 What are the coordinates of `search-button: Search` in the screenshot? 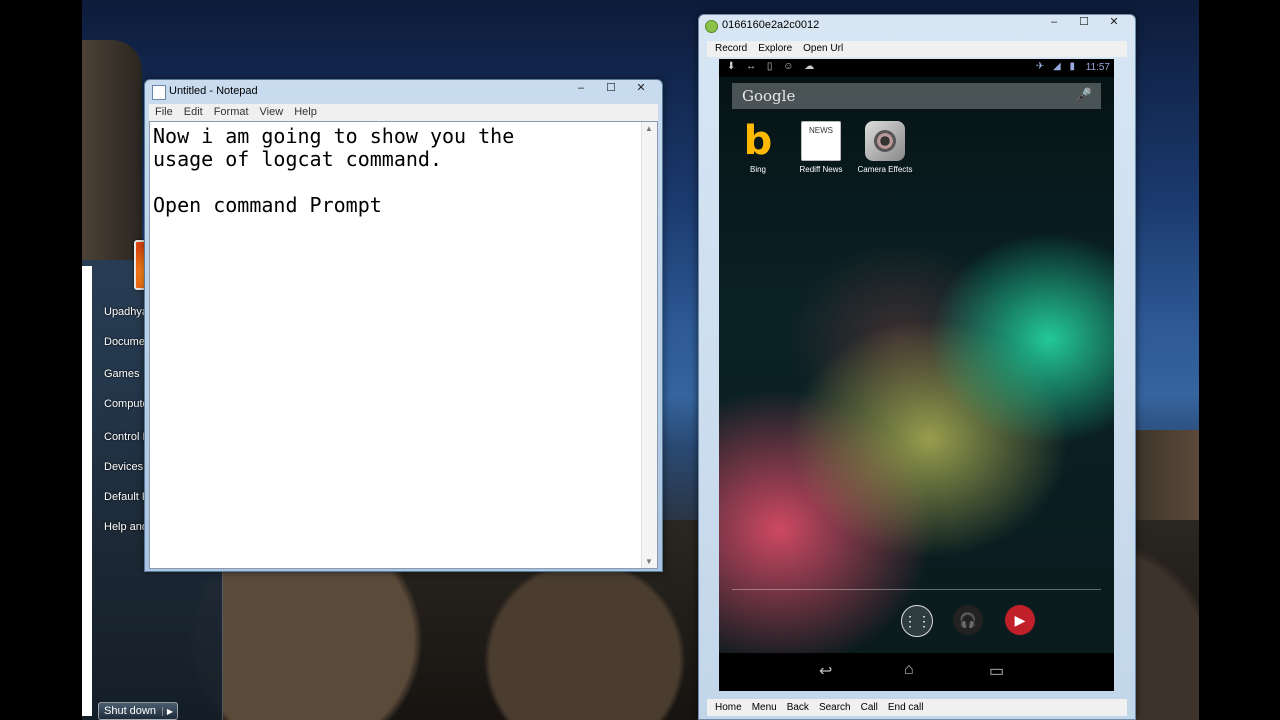 It's located at (832, 707).